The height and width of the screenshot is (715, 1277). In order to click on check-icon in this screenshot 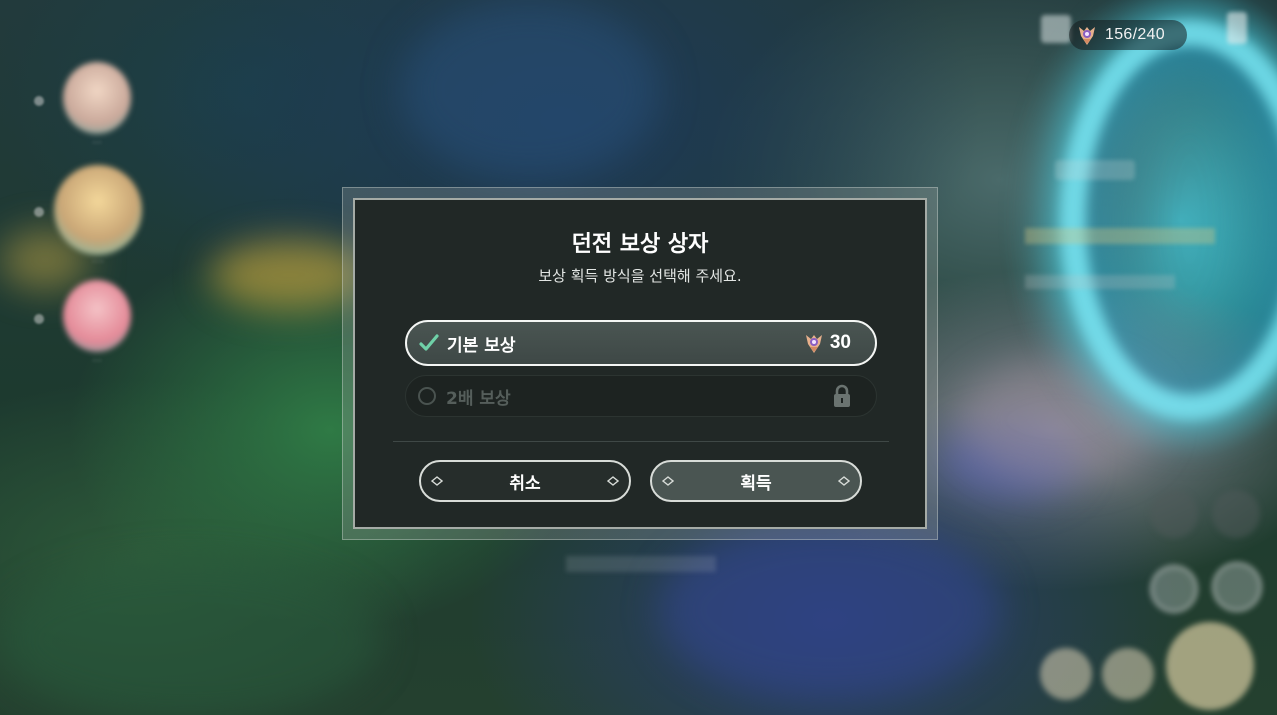, I will do `click(429, 342)`.